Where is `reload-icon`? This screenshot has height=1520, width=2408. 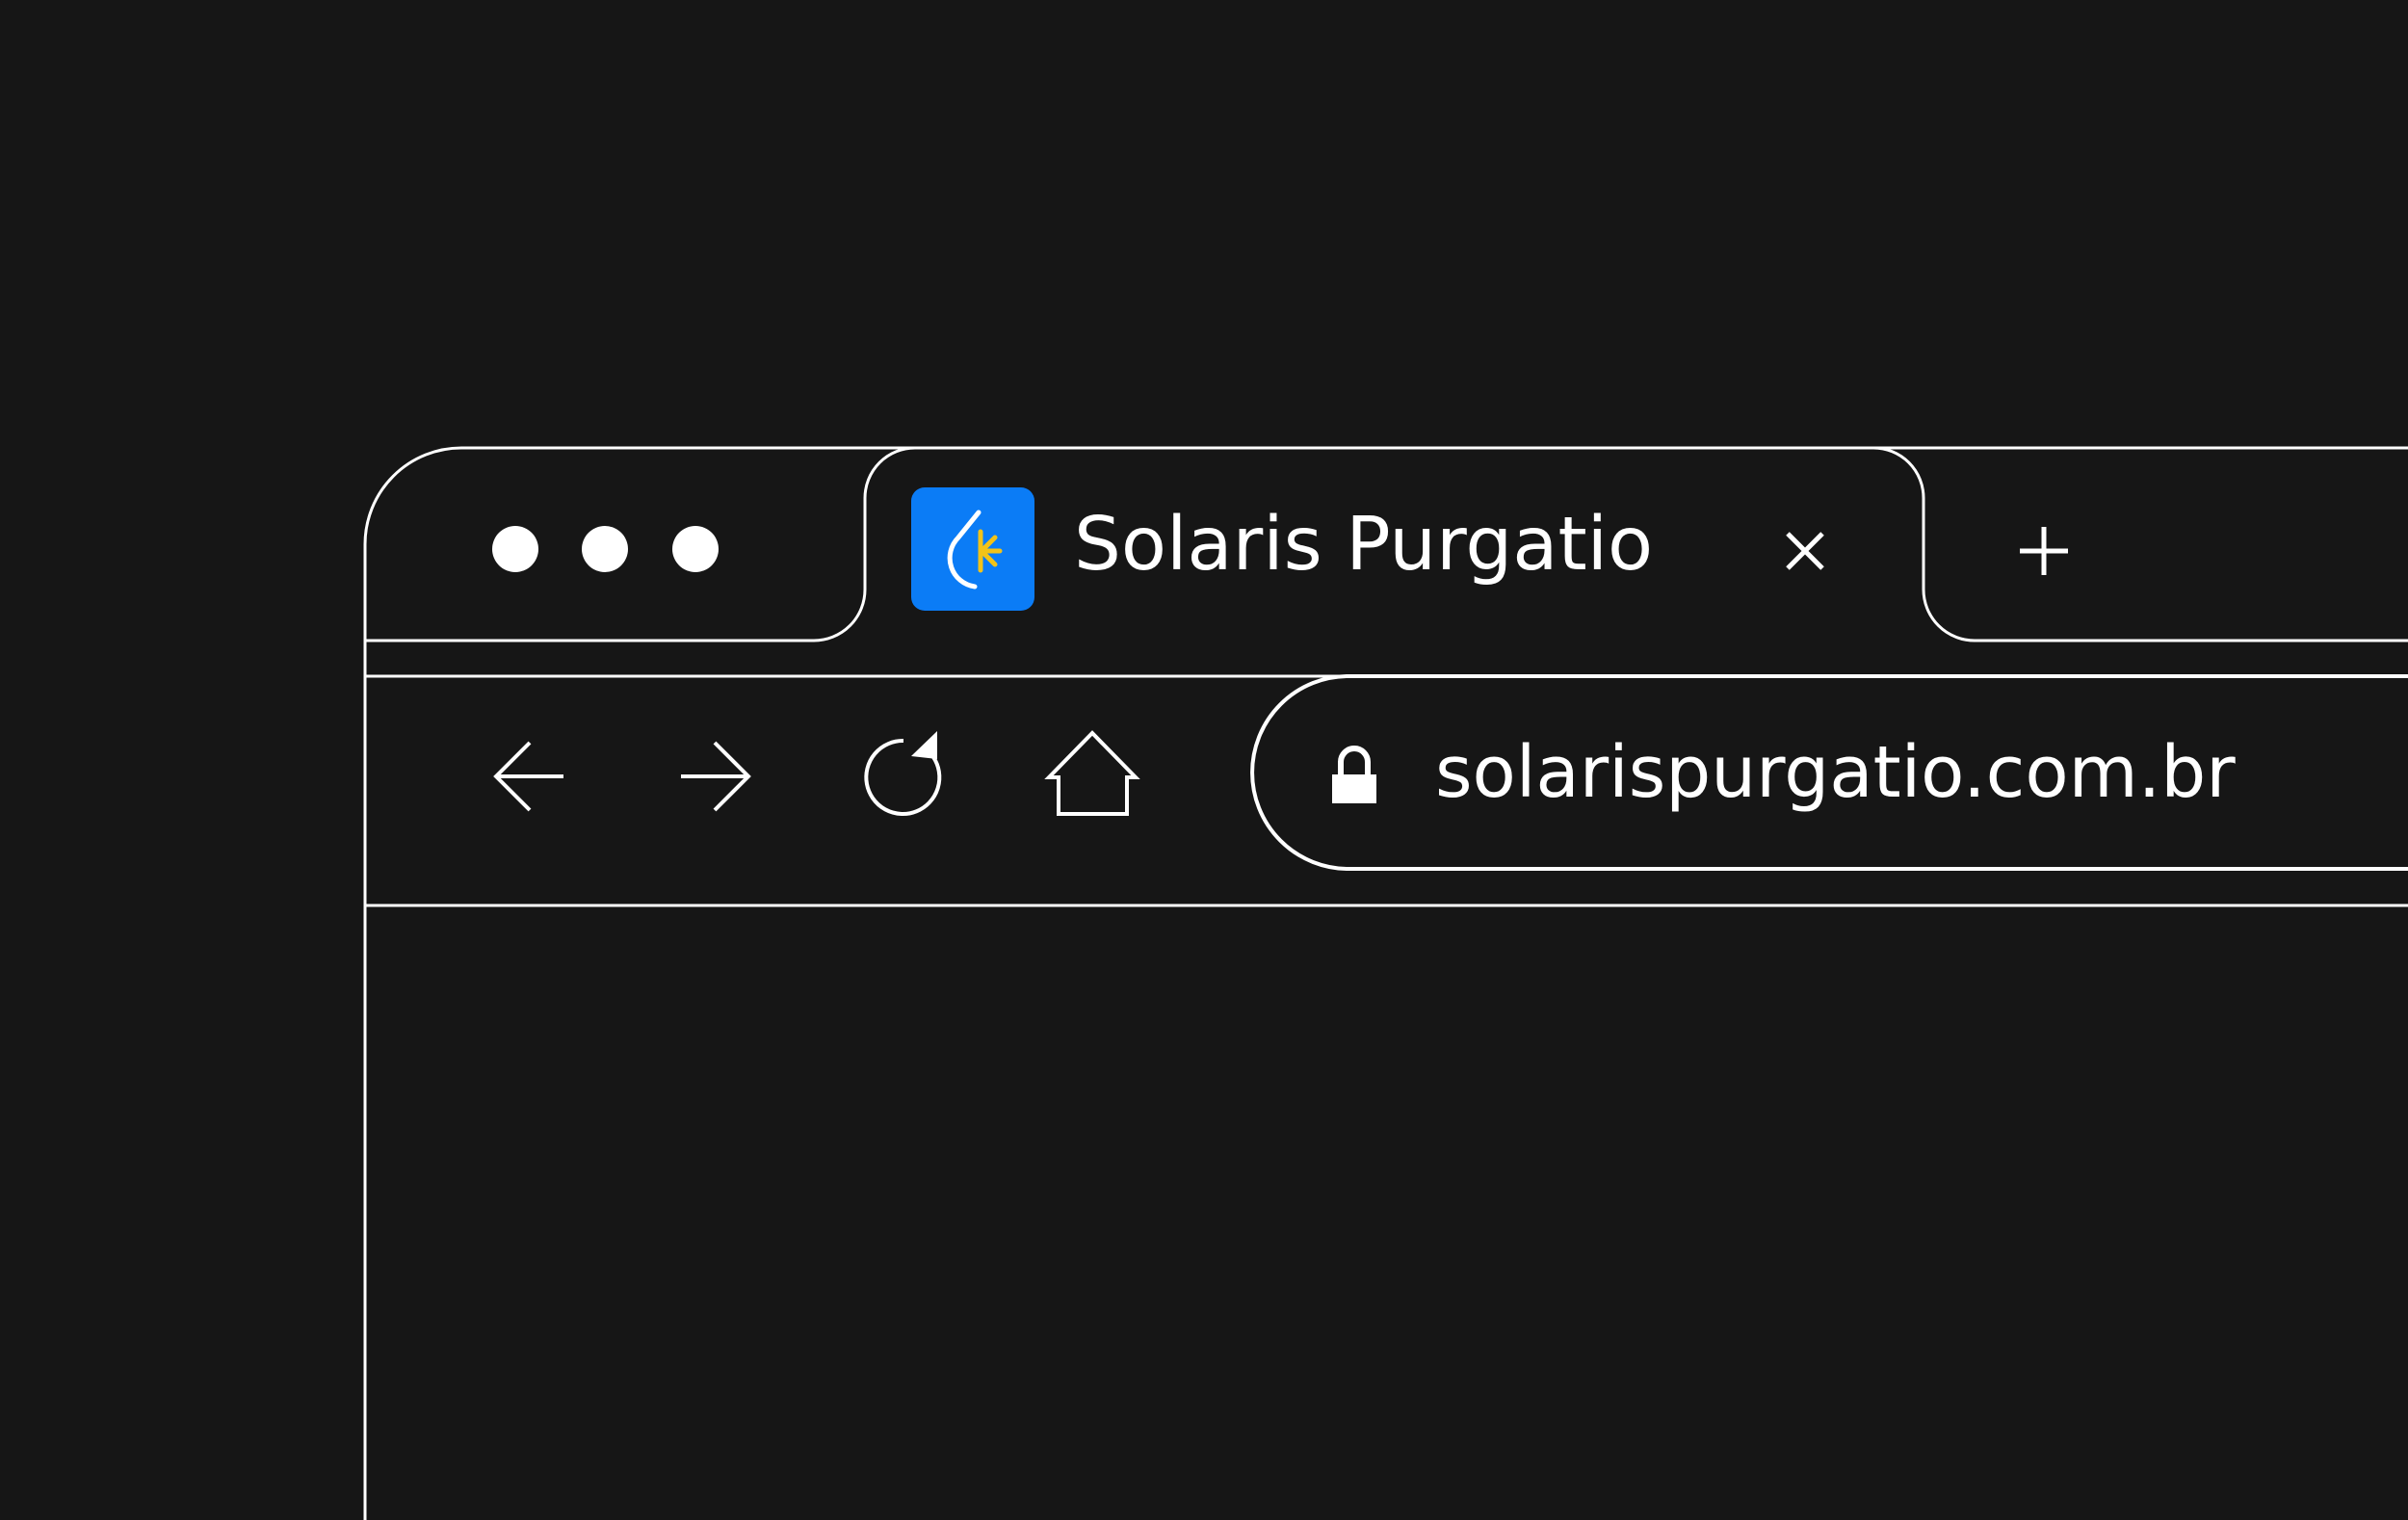 reload-icon is located at coordinates (903, 773).